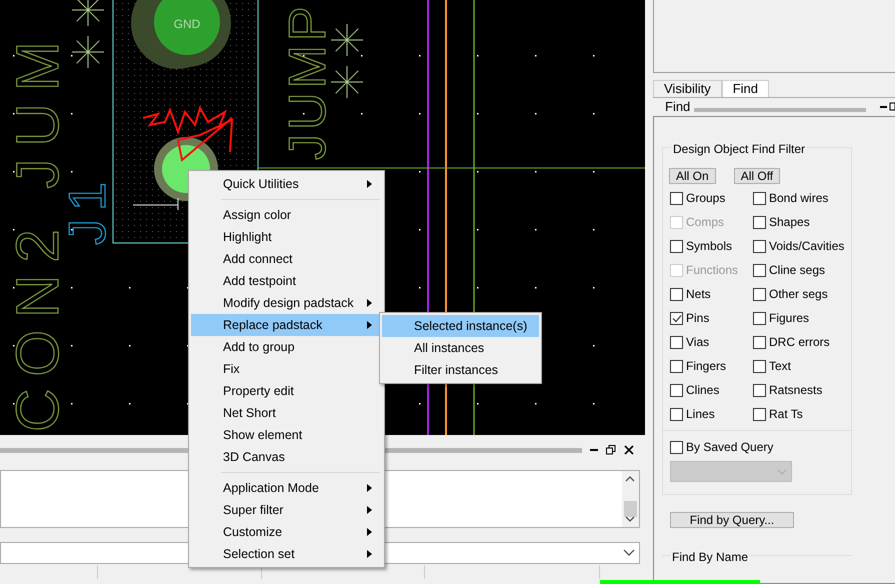 Image resolution: width=895 pixels, height=584 pixels. I want to click on checkbox-label: Text, so click(780, 366).